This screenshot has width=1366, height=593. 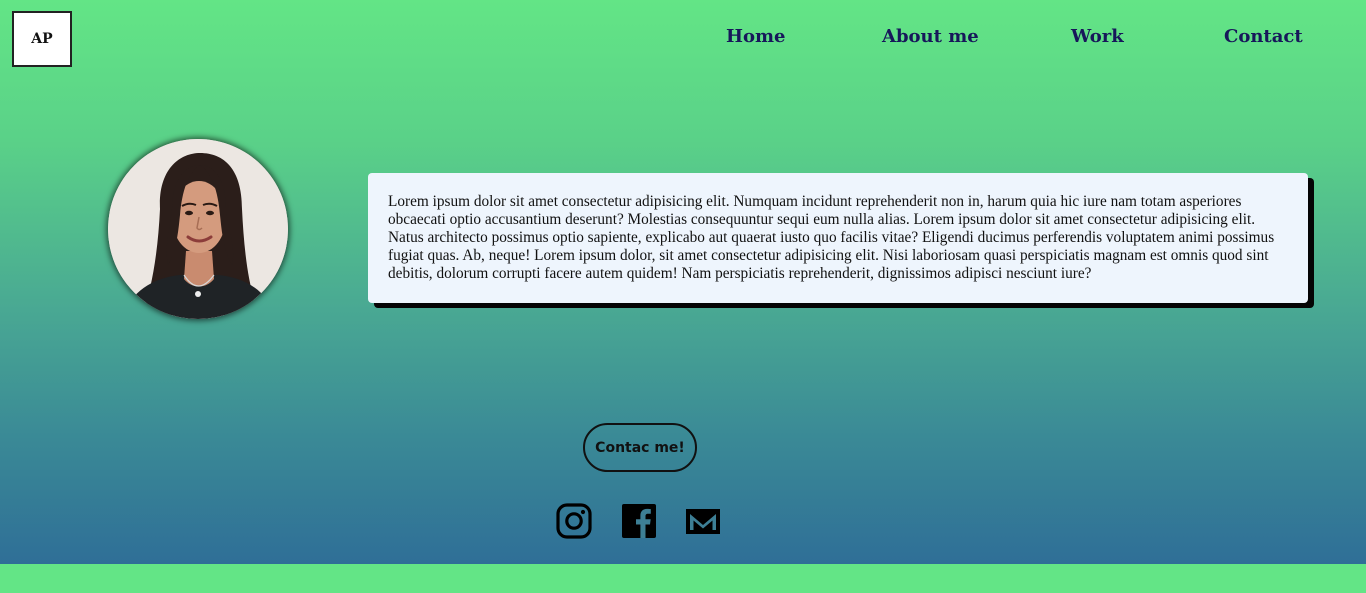 I want to click on nav-link-work: Work, so click(x=1097, y=36).